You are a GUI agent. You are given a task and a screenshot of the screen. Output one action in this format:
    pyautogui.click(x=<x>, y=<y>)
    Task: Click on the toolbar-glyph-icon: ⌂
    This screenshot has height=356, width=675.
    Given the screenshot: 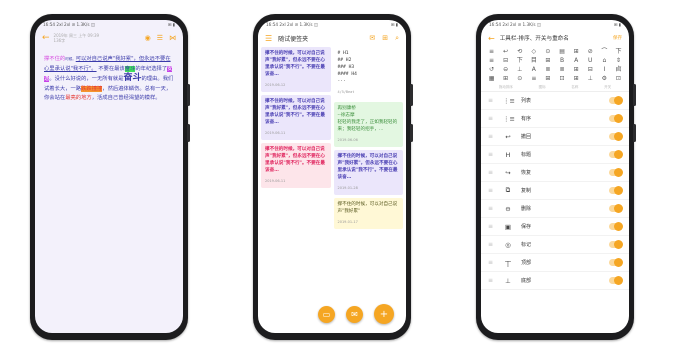 What is the action you would take?
    pyautogui.click(x=604, y=61)
    